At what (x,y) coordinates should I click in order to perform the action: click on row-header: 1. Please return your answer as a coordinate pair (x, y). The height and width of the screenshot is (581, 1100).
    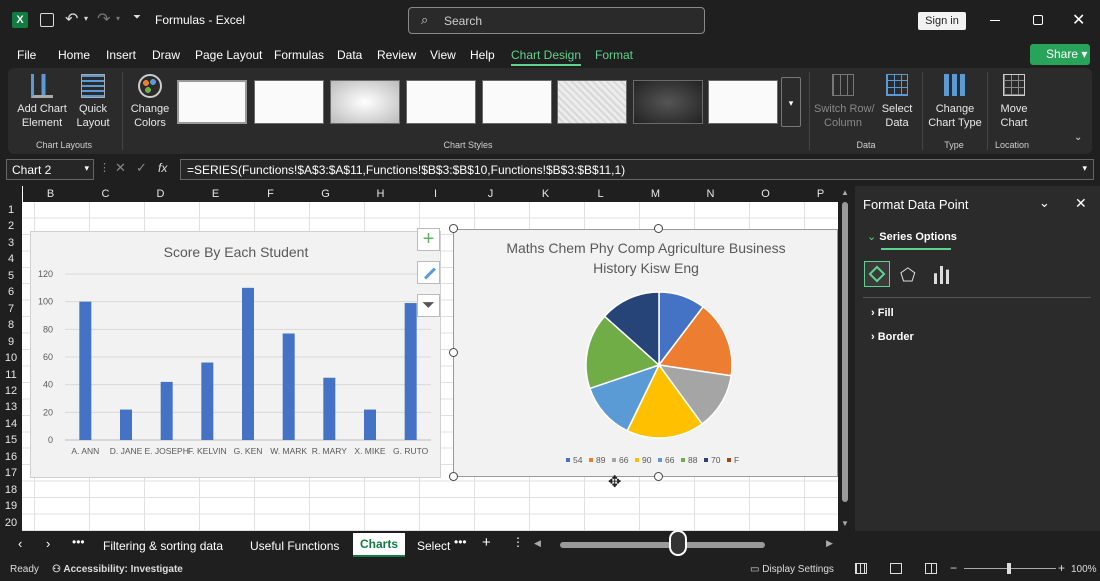
    Looking at the image, I should click on (11, 210).